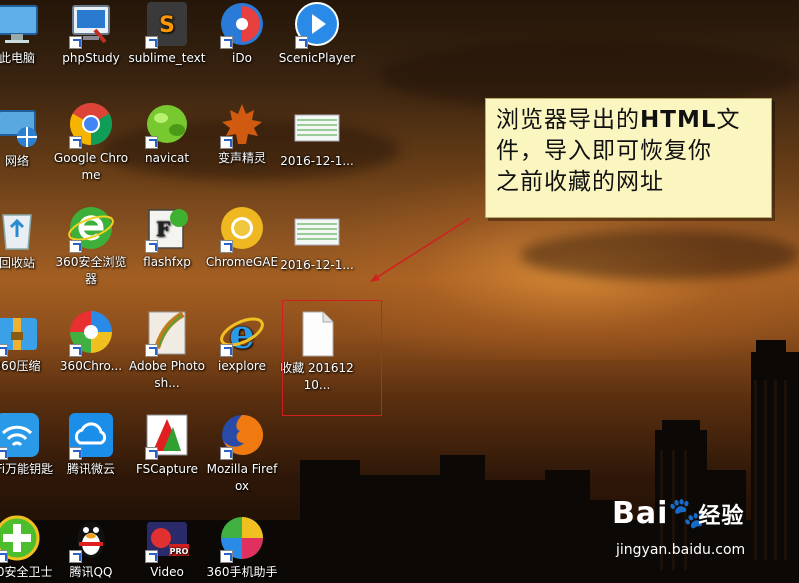 The width and height of the screenshot is (799, 583). Describe the element at coordinates (618, 120) in the screenshot. I see `annotation-line-1: 浏览器导出的HTML文` at that location.